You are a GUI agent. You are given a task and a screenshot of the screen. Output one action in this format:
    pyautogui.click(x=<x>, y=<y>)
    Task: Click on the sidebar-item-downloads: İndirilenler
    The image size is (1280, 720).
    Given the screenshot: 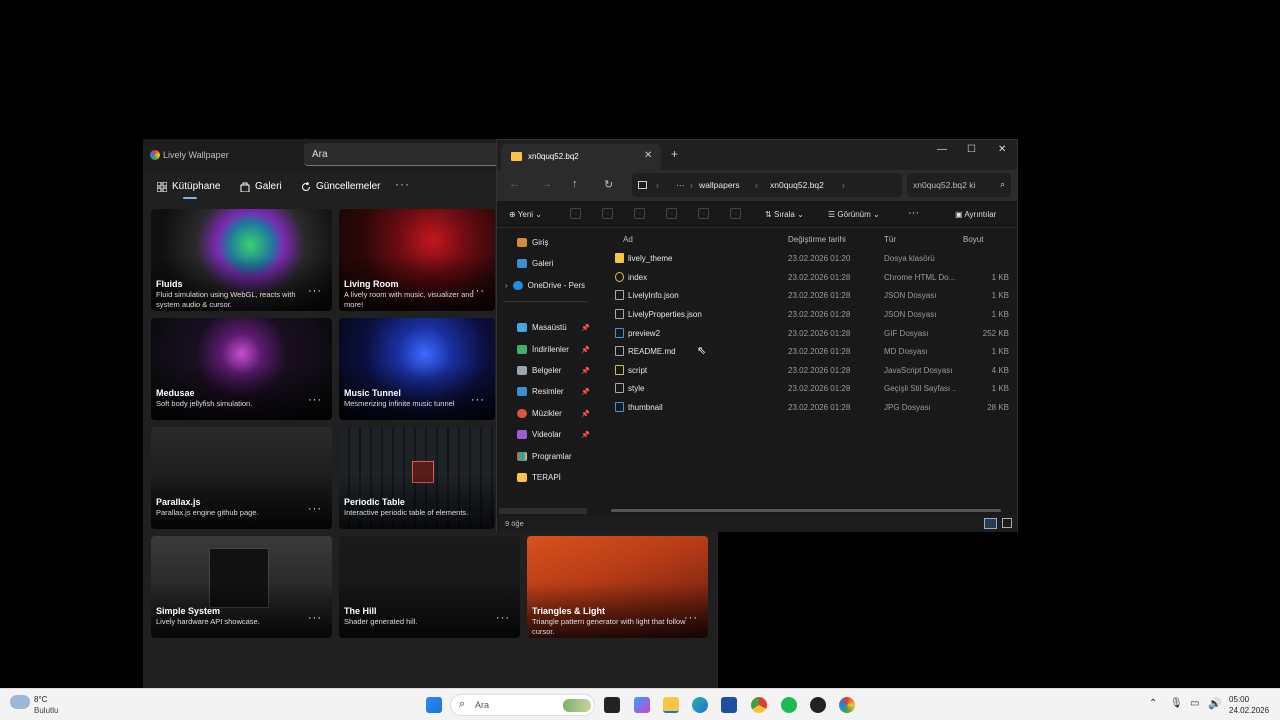 What is the action you would take?
    pyautogui.click(x=543, y=349)
    